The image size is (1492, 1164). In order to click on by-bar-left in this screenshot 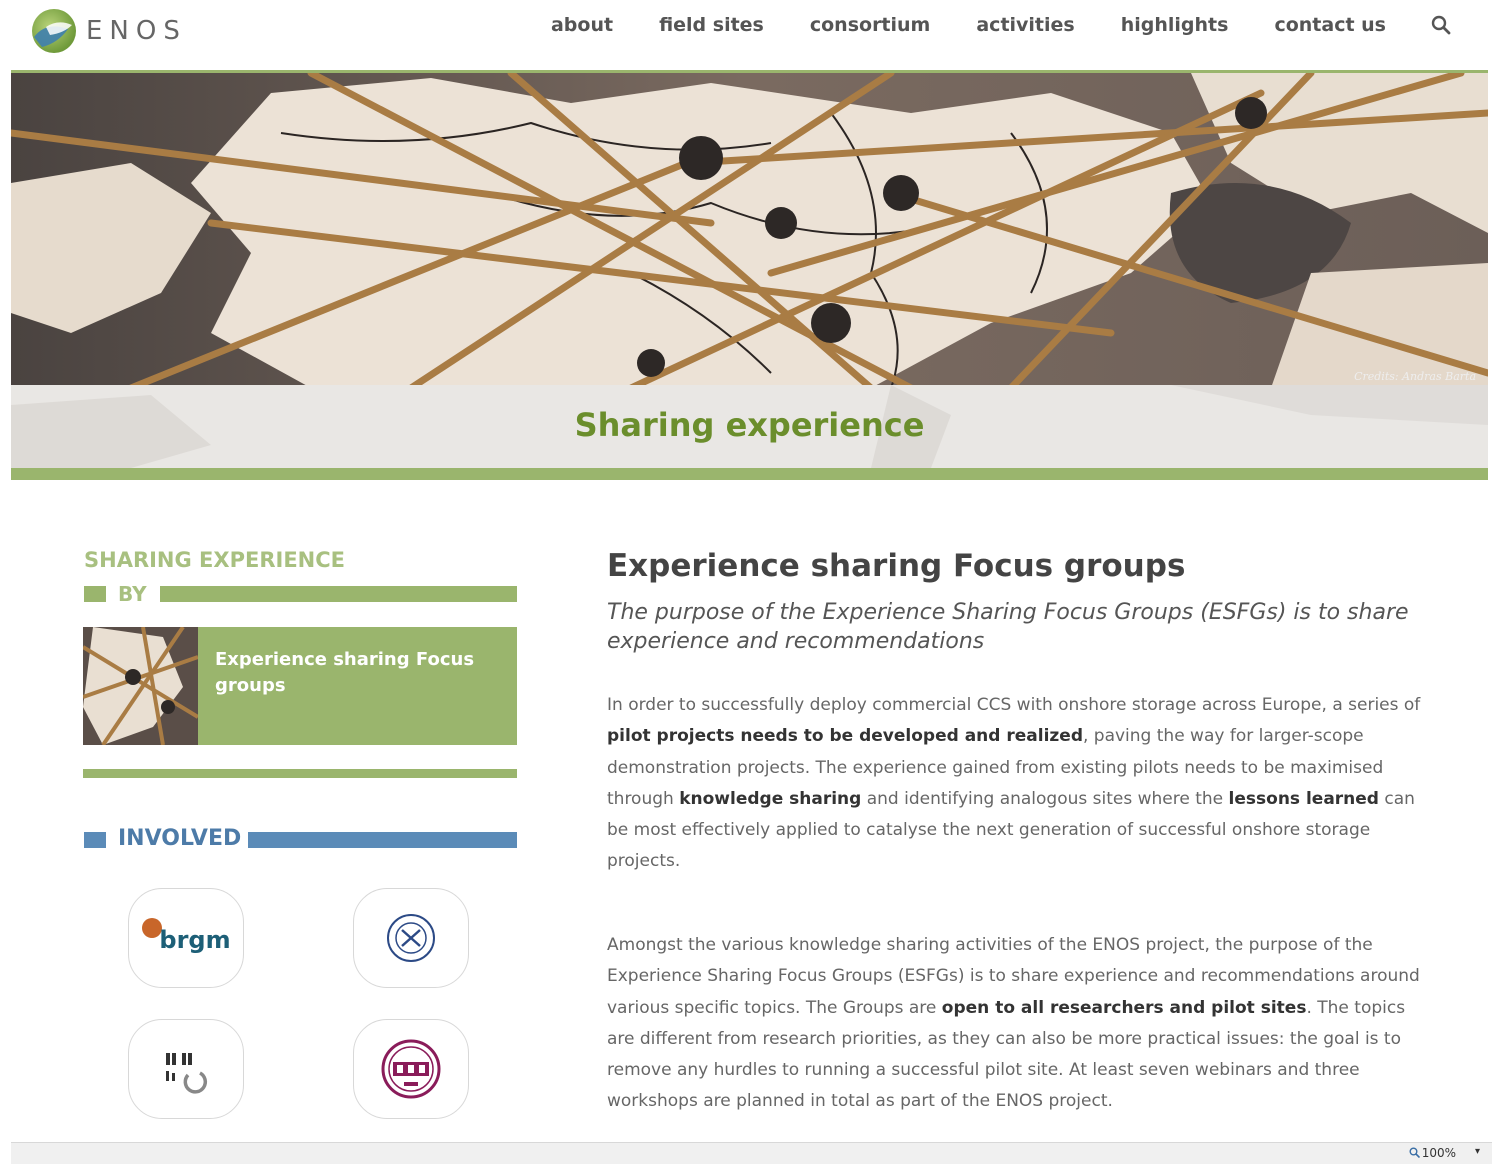, I will do `click(95, 594)`.